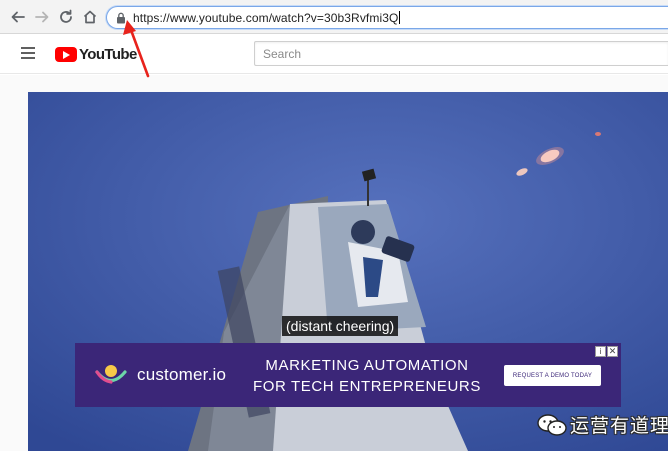  What do you see at coordinates (461, 53) in the screenshot?
I see `search-input: Search` at bounding box center [461, 53].